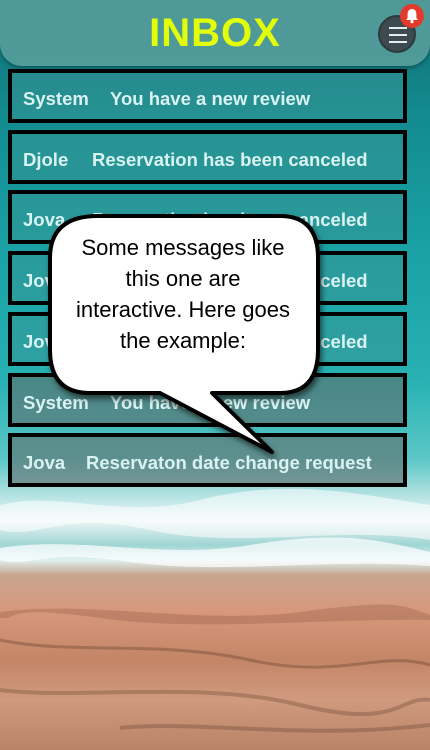  I want to click on message-item-interactive: Jova Reservaton date change request, so click(207, 460).